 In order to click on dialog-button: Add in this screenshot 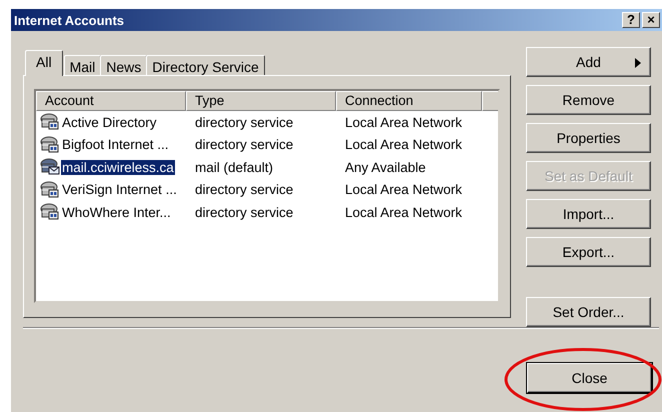, I will do `click(588, 62)`.